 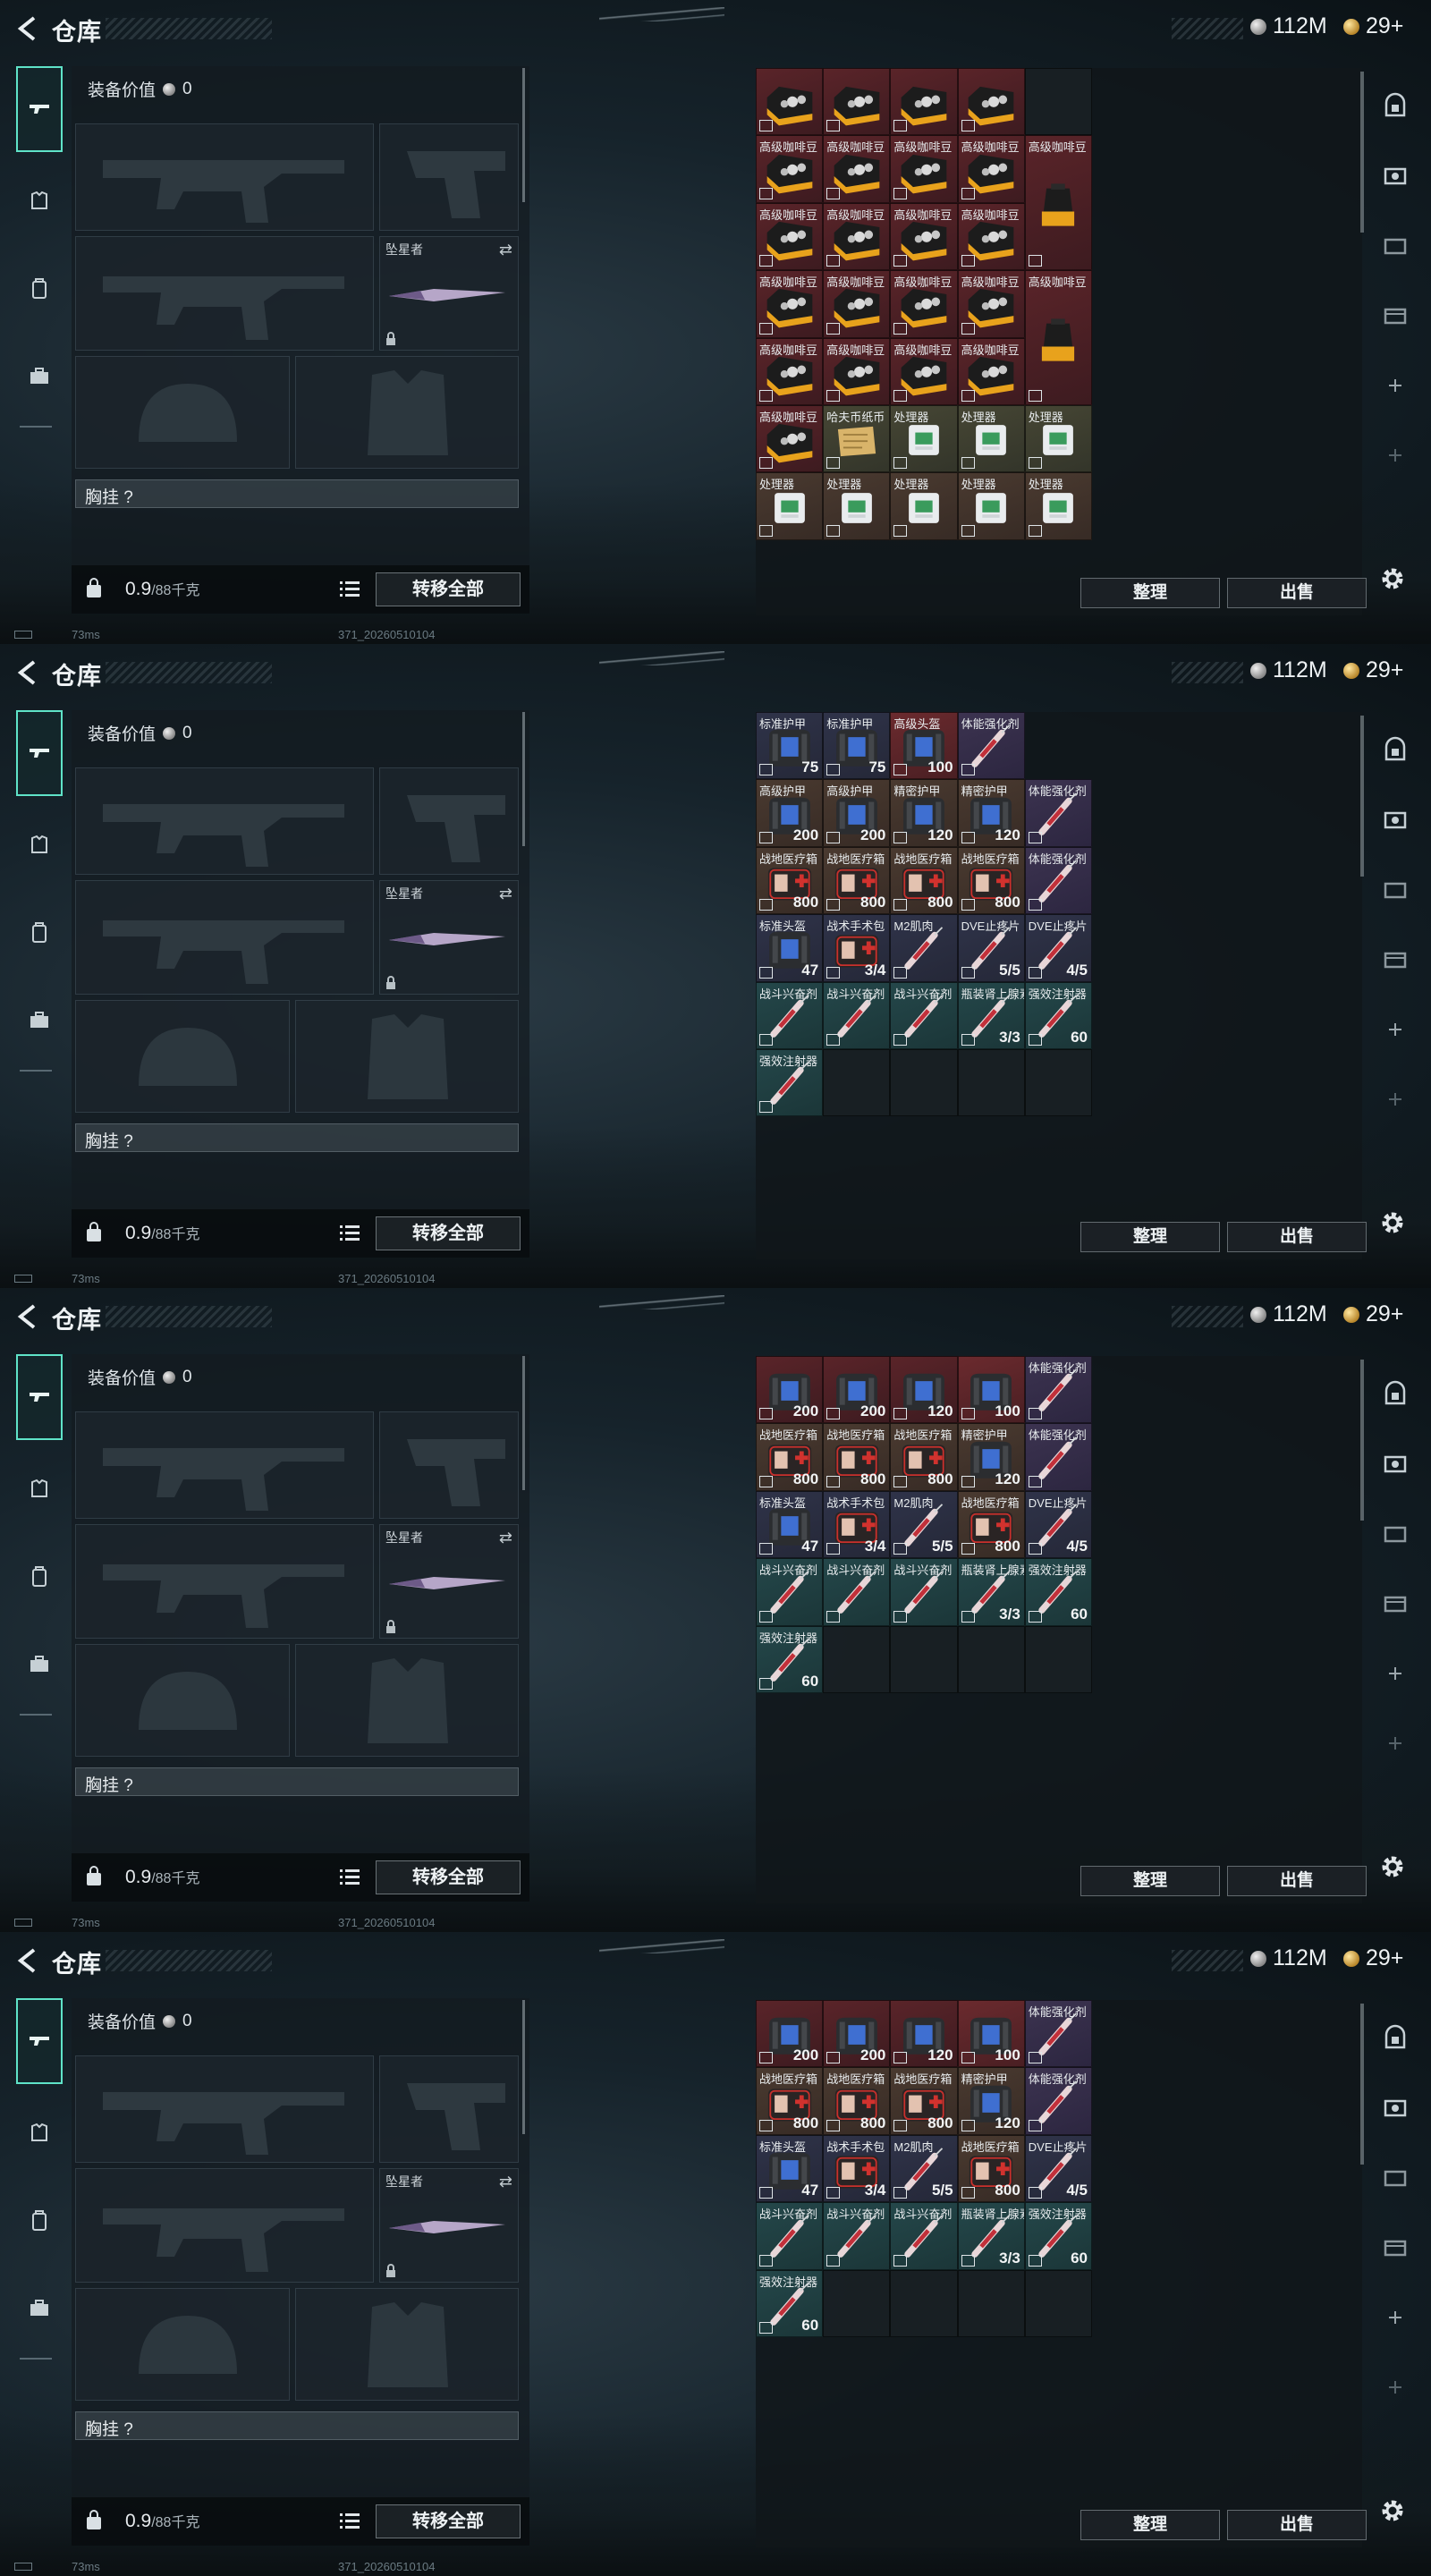 I want to click on stash-item: 120, so click(x=924, y=2034).